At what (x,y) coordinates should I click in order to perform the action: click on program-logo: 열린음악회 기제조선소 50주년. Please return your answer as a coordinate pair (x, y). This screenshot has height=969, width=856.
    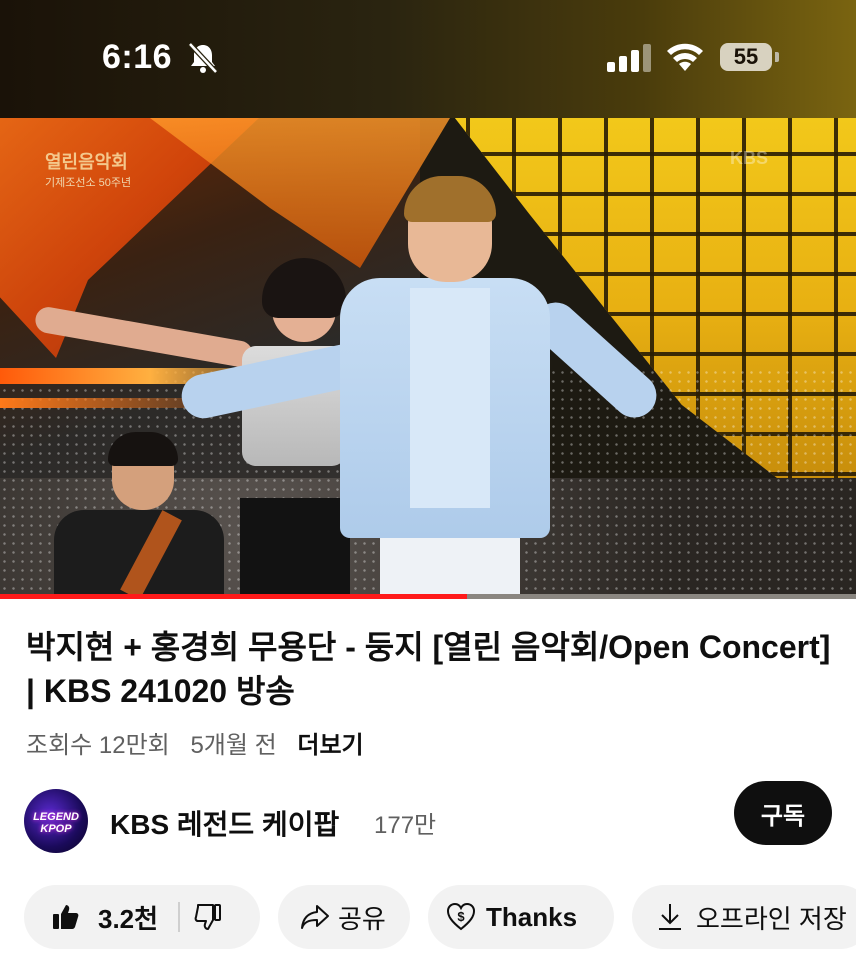
    Looking at the image, I should click on (88, 169).